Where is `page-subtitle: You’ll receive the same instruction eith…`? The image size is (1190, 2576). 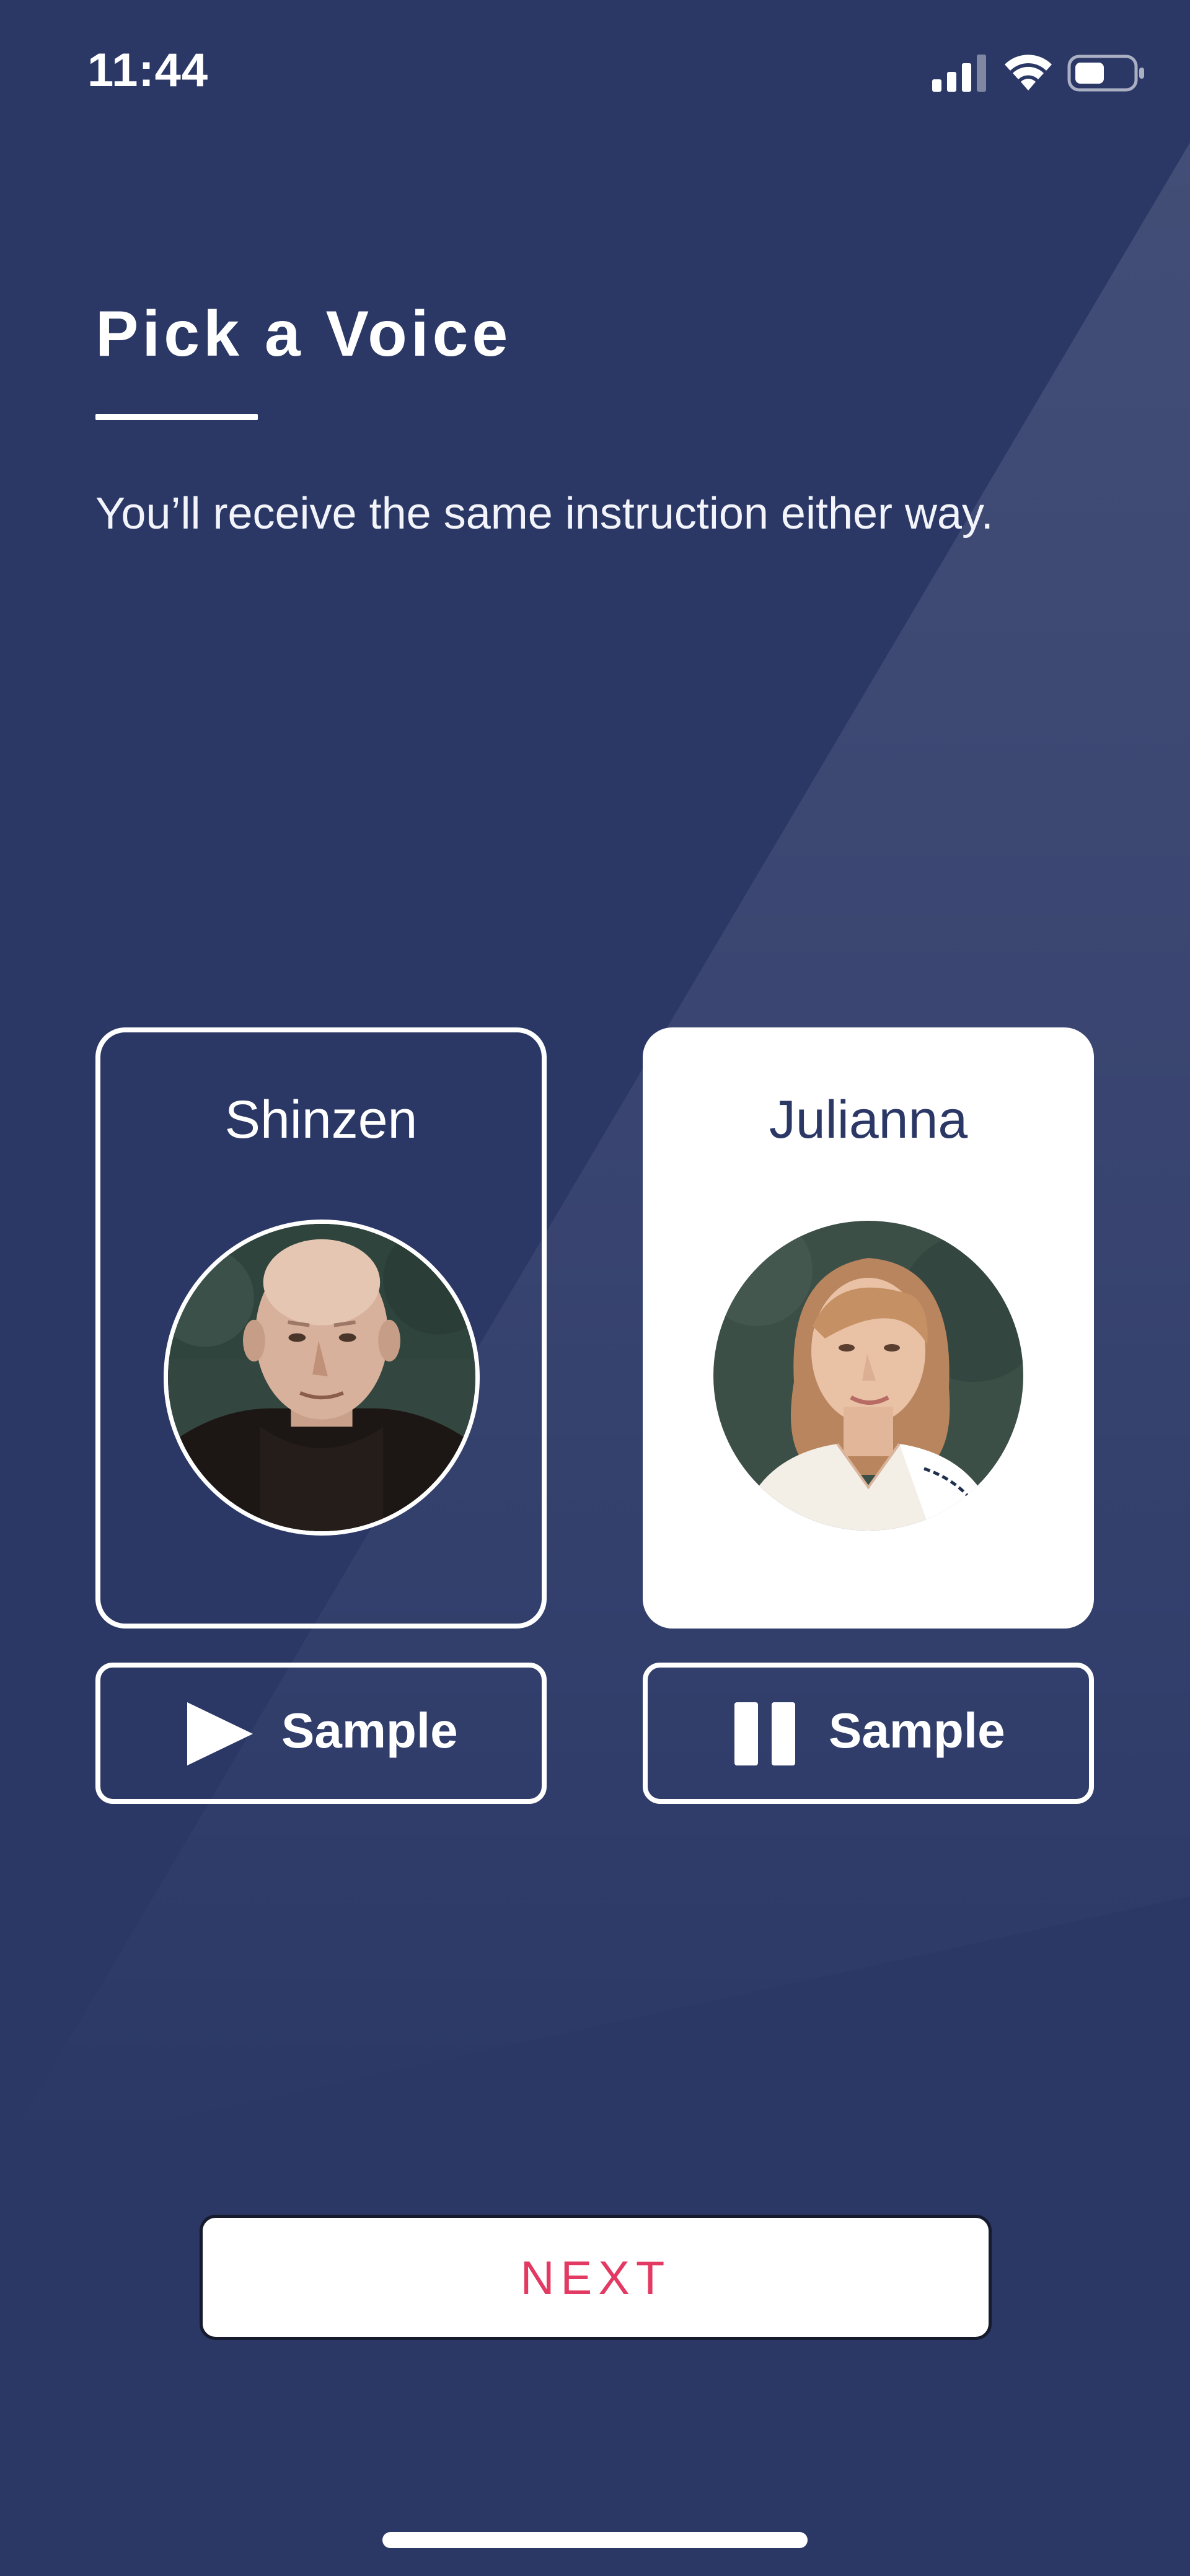
page-subtitle: You’ll receive the same instruction eith… is located at coordinates (544, 514).